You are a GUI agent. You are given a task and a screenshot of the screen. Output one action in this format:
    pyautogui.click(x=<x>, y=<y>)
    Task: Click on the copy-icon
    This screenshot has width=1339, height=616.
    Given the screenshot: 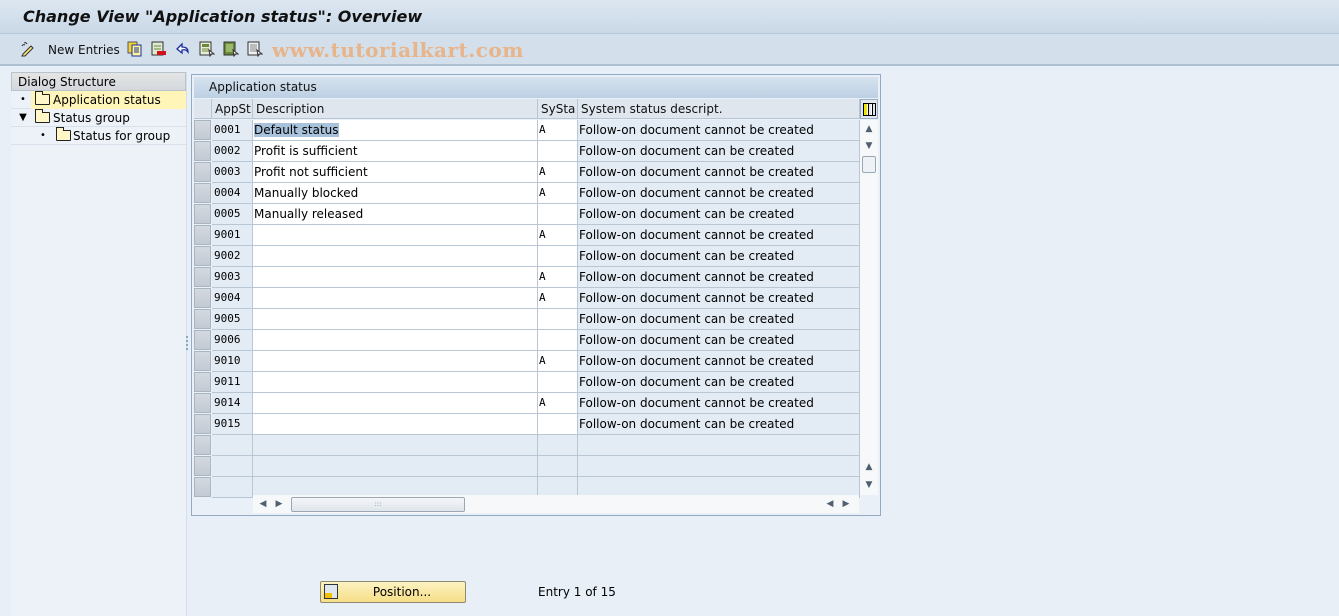 What is the action you would take?
    pyautogui.click(x=135, y=49)
    